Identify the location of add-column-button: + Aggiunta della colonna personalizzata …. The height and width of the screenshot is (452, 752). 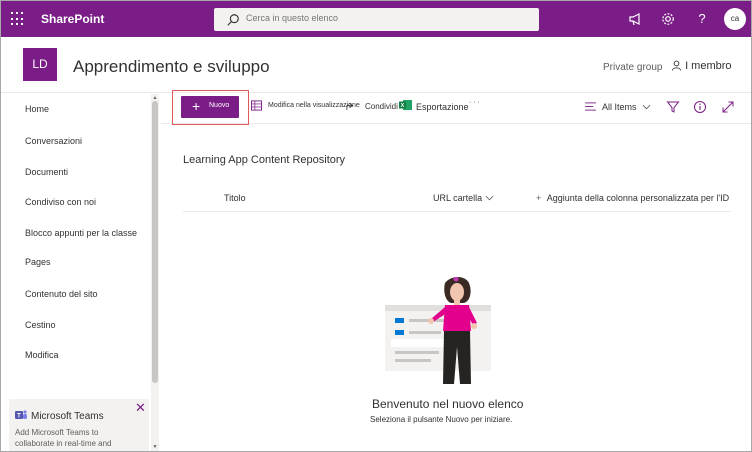
(632, 198).